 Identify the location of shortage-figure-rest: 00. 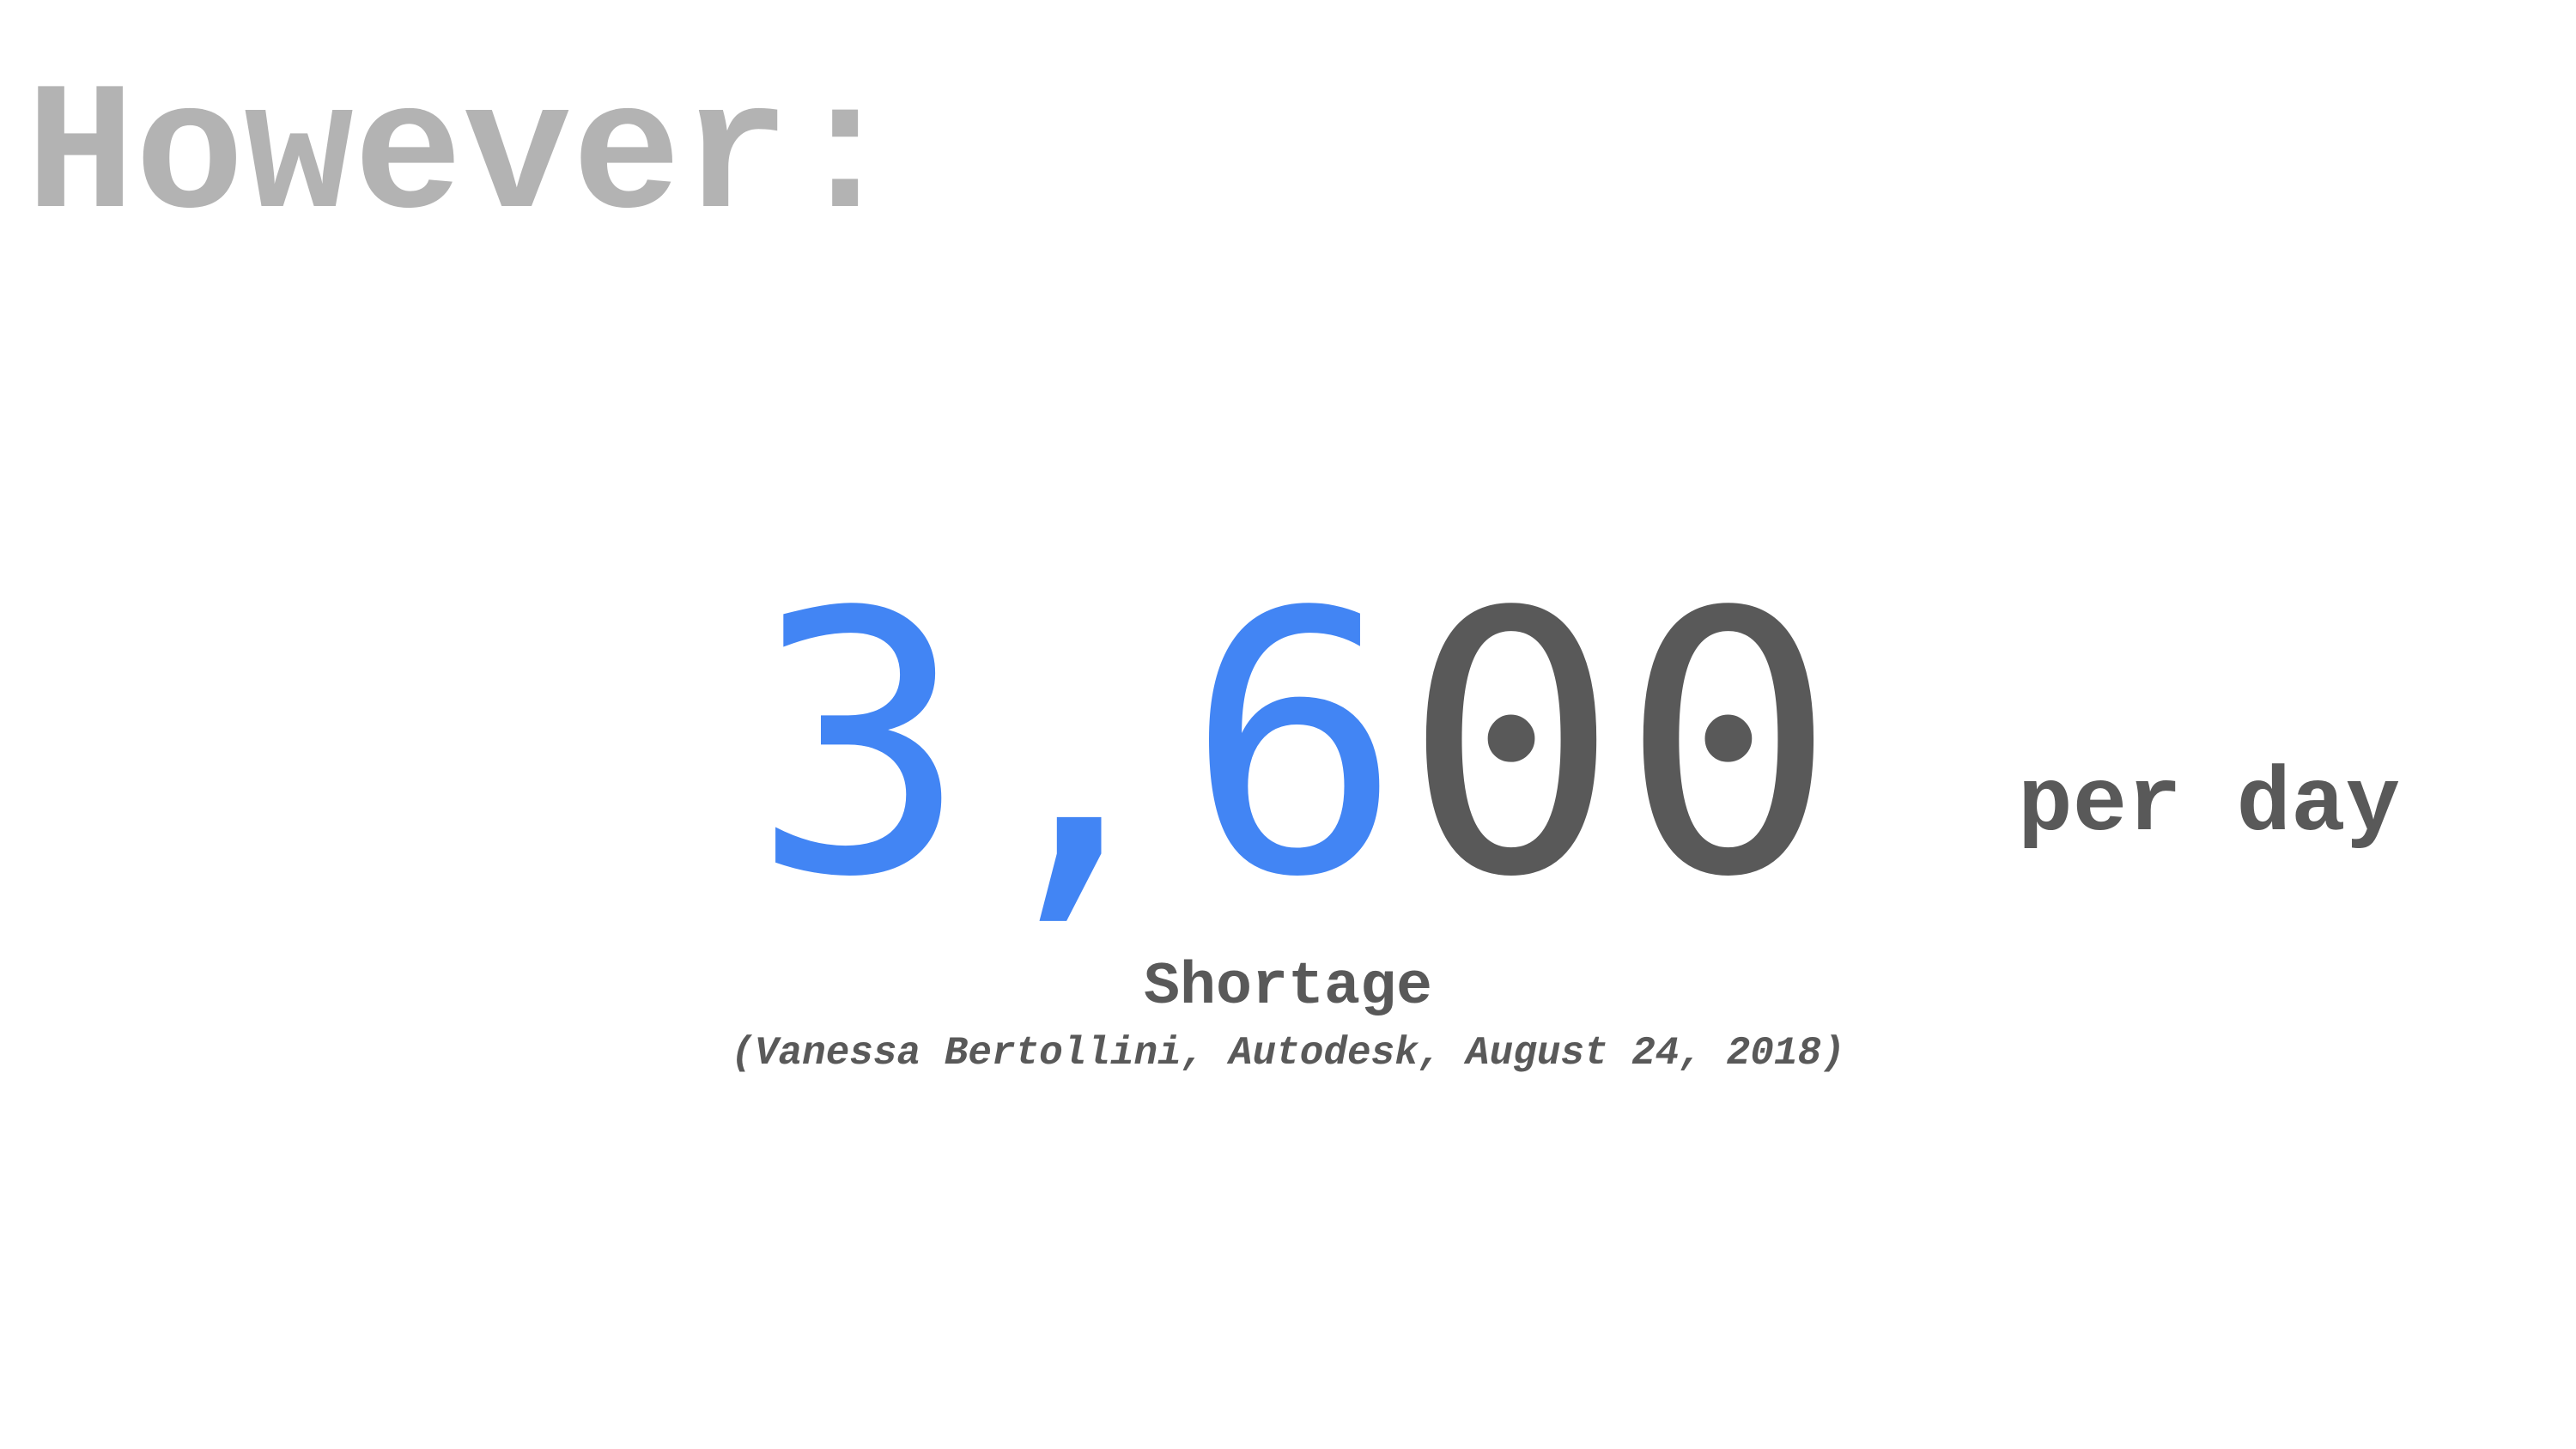
(1620, 746).